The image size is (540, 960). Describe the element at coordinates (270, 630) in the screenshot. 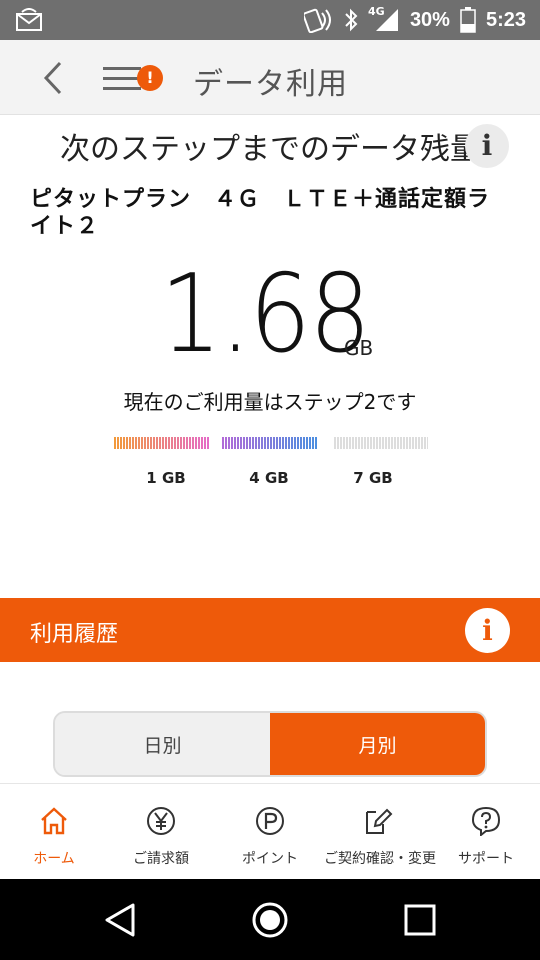

I see `history-header: 利用履歴 i` at that location.